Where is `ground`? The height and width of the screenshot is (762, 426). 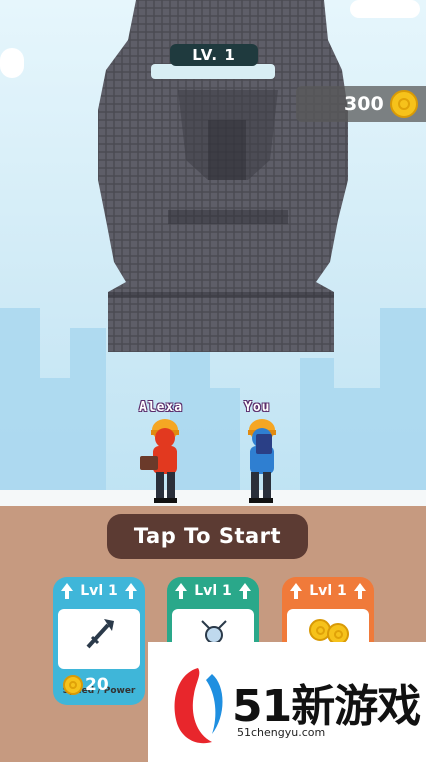
ground is located at coordinates (213, 498).